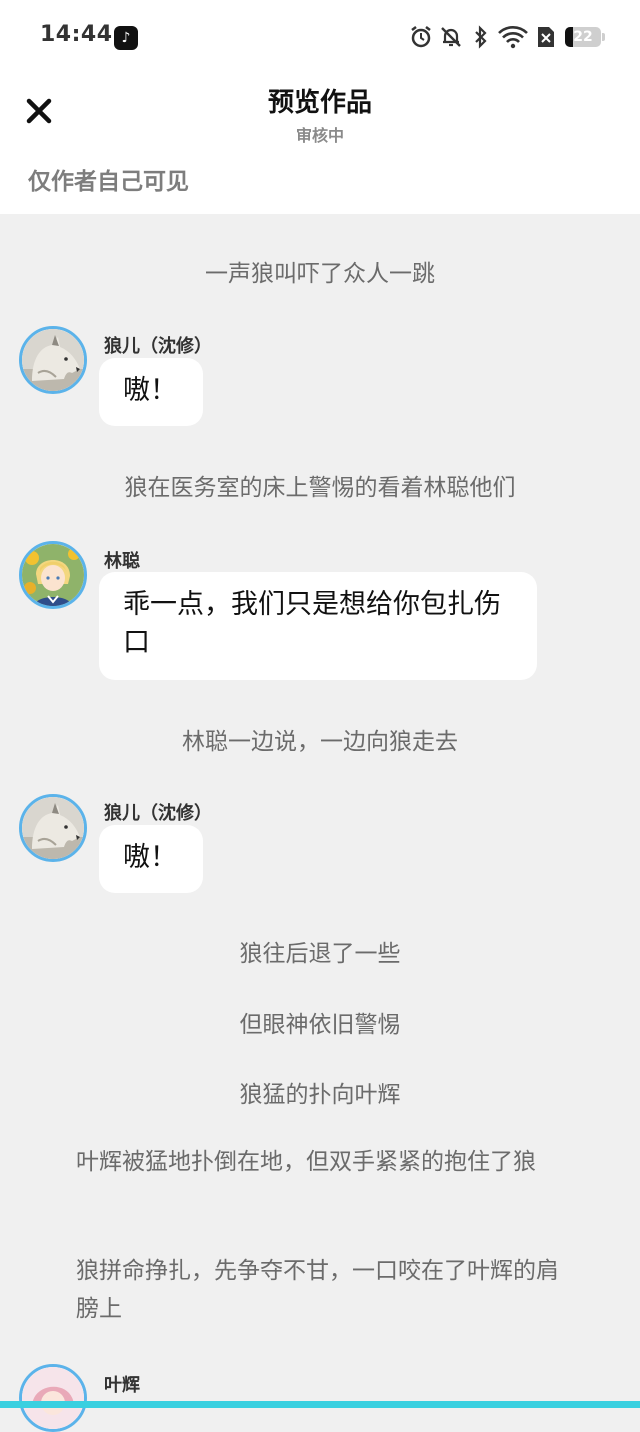  I want to click on dnd-icon, so click(451, 37).